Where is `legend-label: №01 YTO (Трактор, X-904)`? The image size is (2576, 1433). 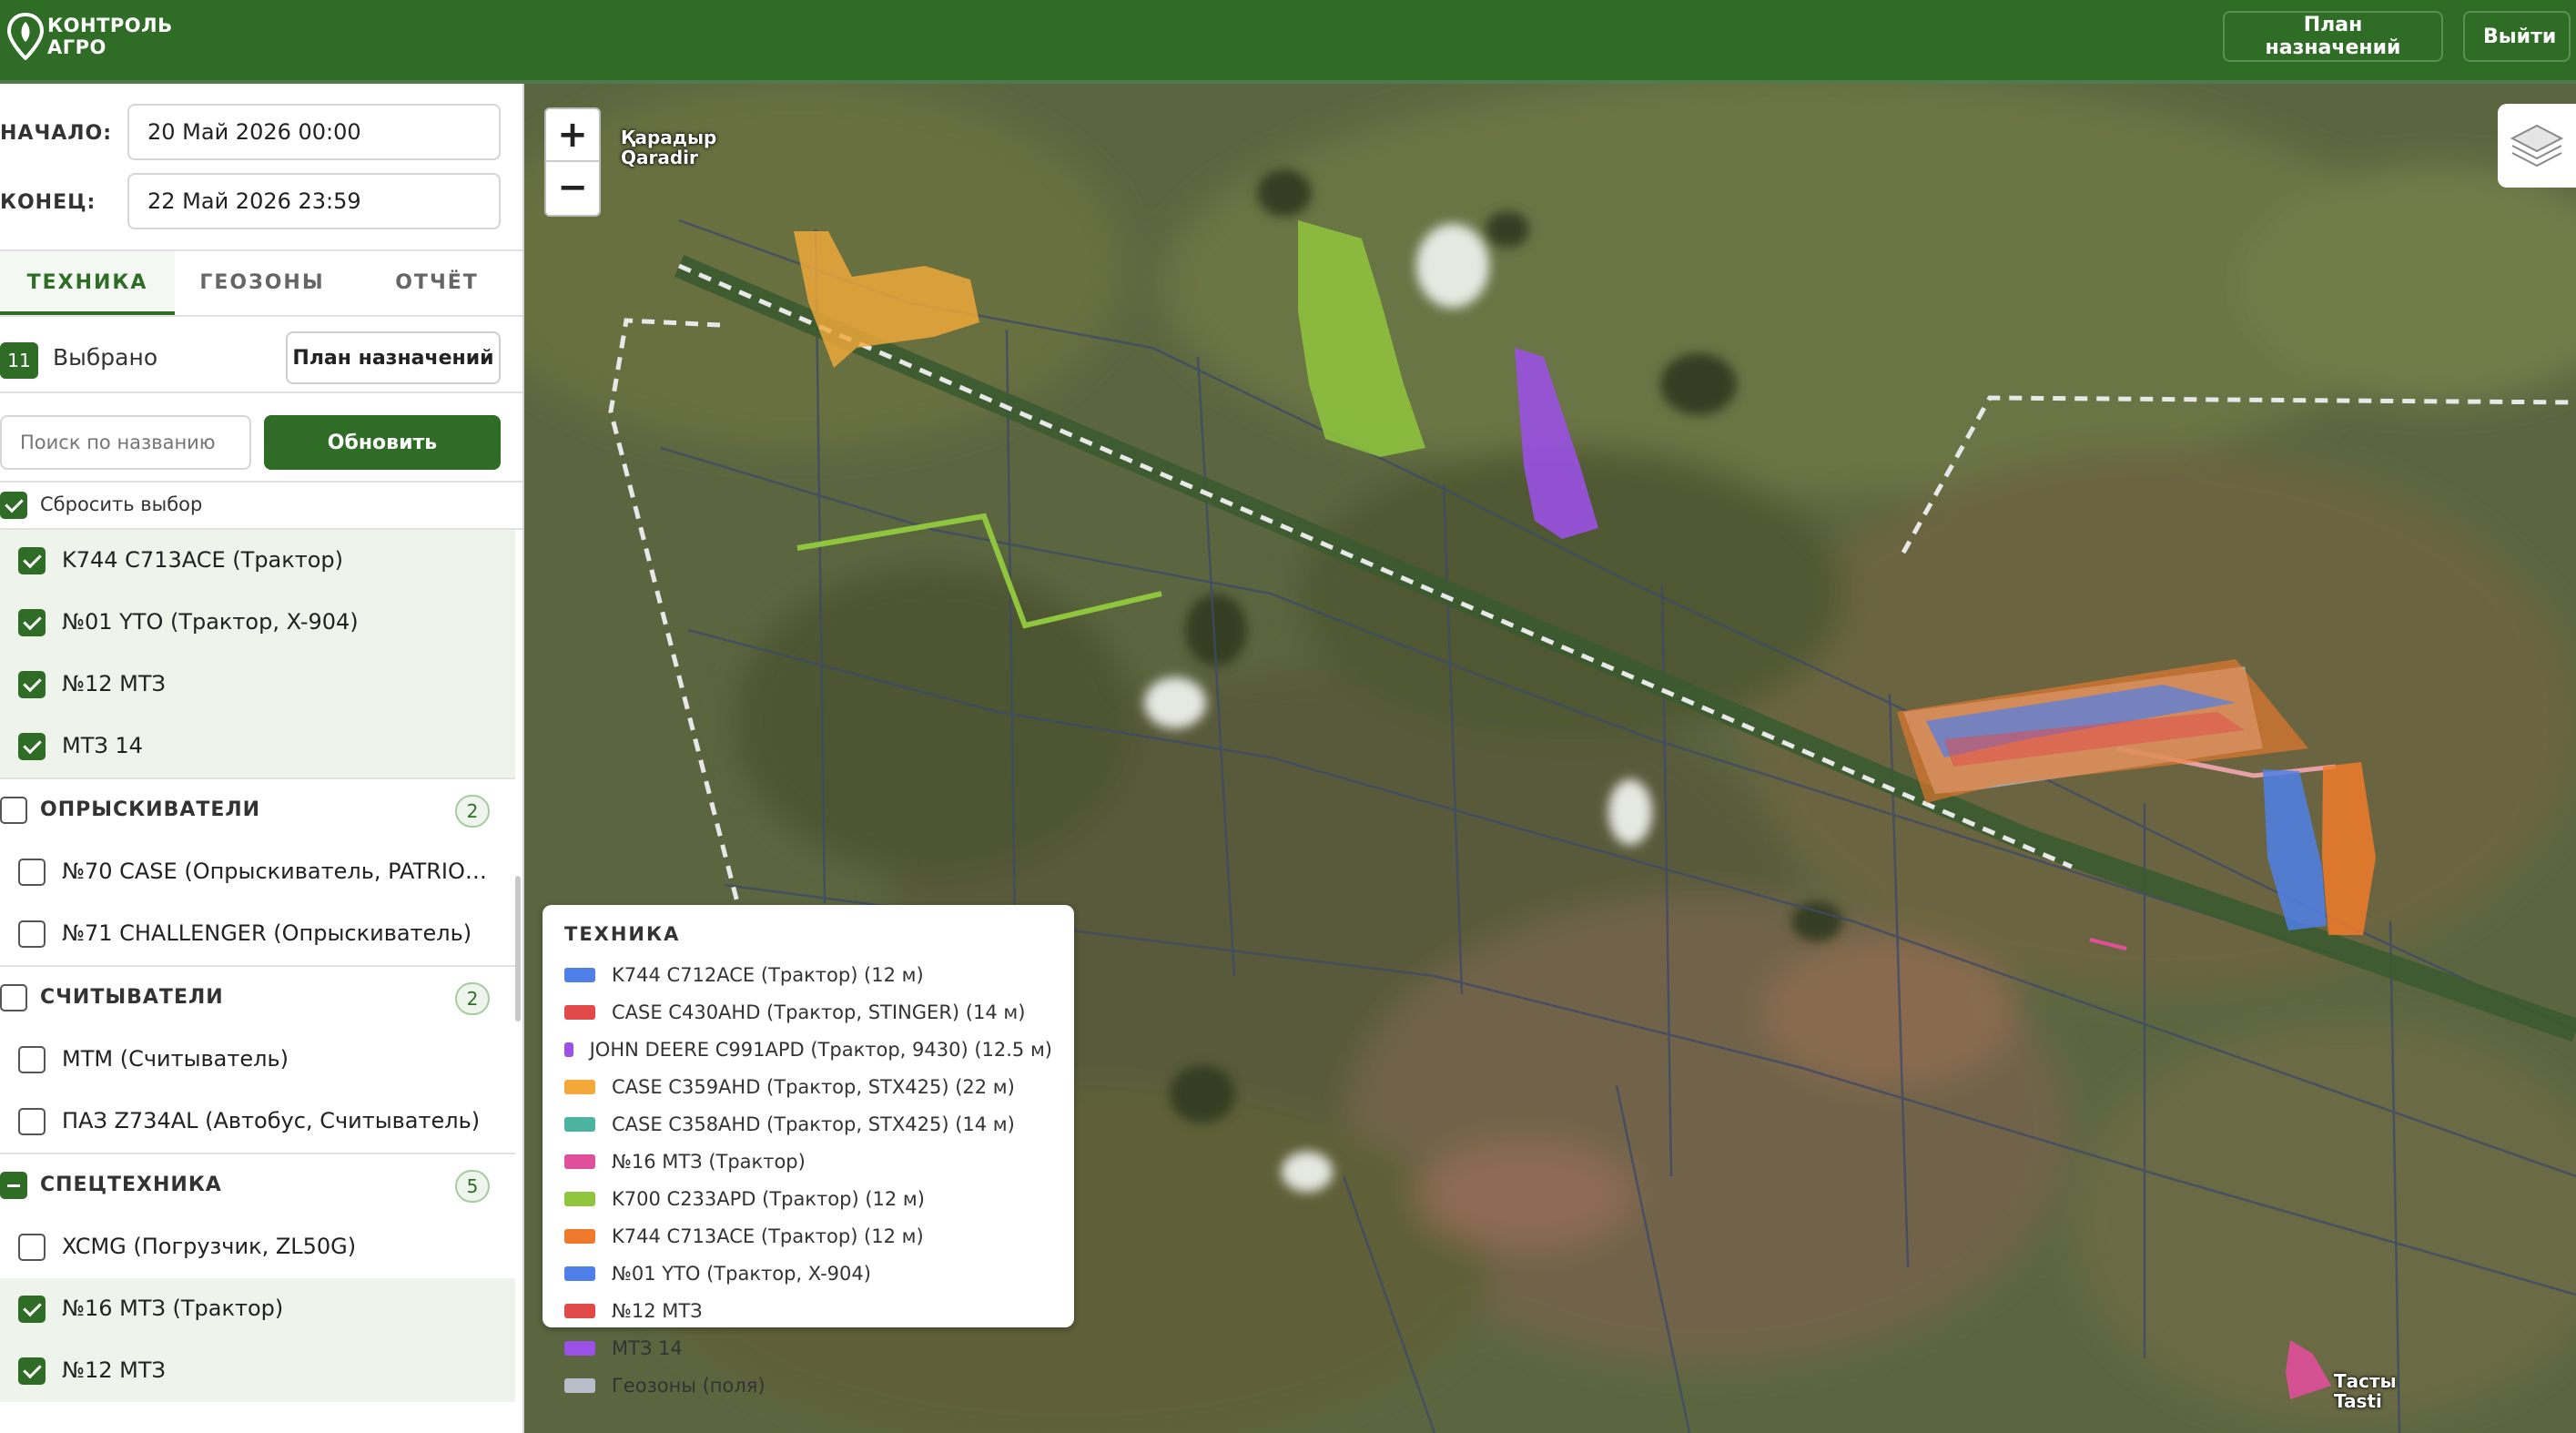 legend-label: №01 YTO (Трактор, X-904) is located at coordinates (741, 1273).